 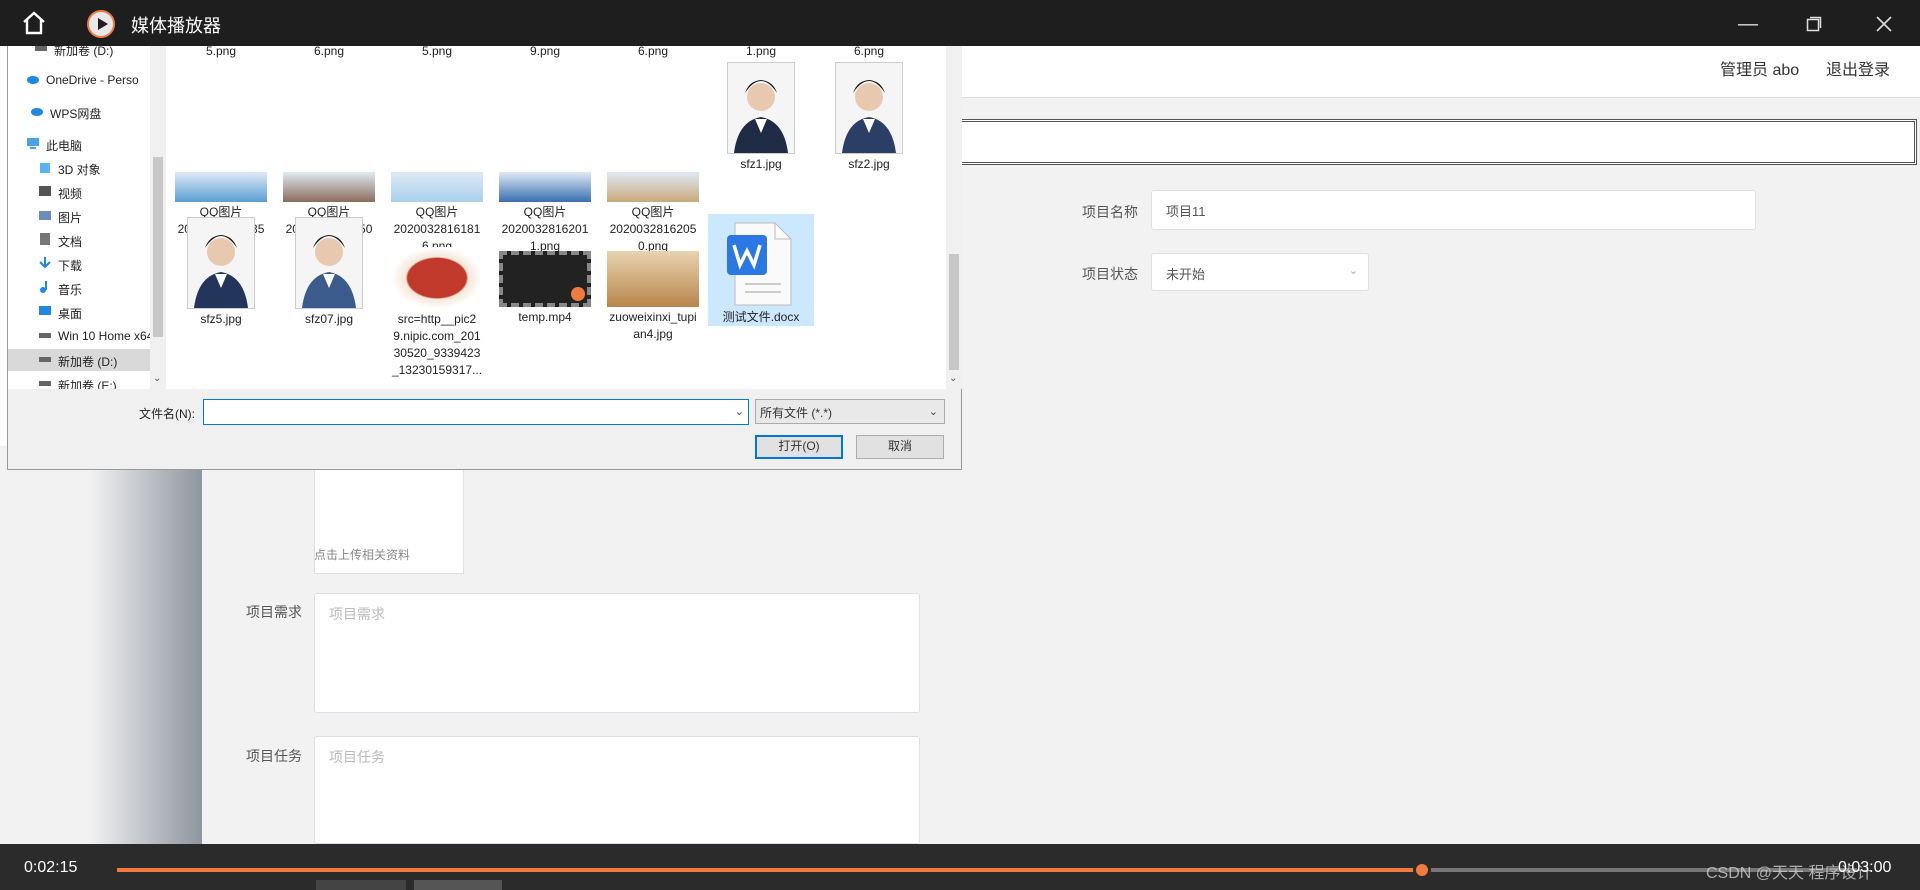 What do you see at coordinates (35, 24) in the screenshot?
I see `home-icon` at bounding box center [35, 24].